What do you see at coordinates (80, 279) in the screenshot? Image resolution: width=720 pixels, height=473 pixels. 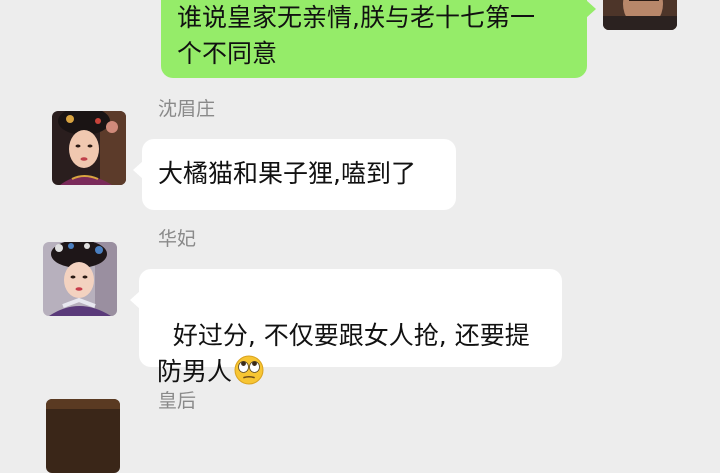 I see `huafei-avatar` at bounding box center [80, 279].